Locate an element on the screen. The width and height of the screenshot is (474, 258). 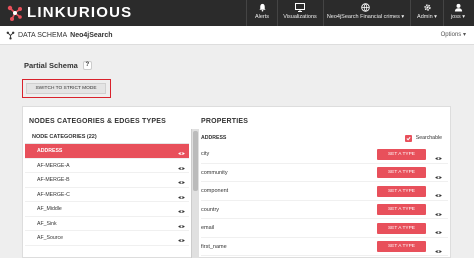
property-row: component SET A TYPE is located at coordinates (324, 191).